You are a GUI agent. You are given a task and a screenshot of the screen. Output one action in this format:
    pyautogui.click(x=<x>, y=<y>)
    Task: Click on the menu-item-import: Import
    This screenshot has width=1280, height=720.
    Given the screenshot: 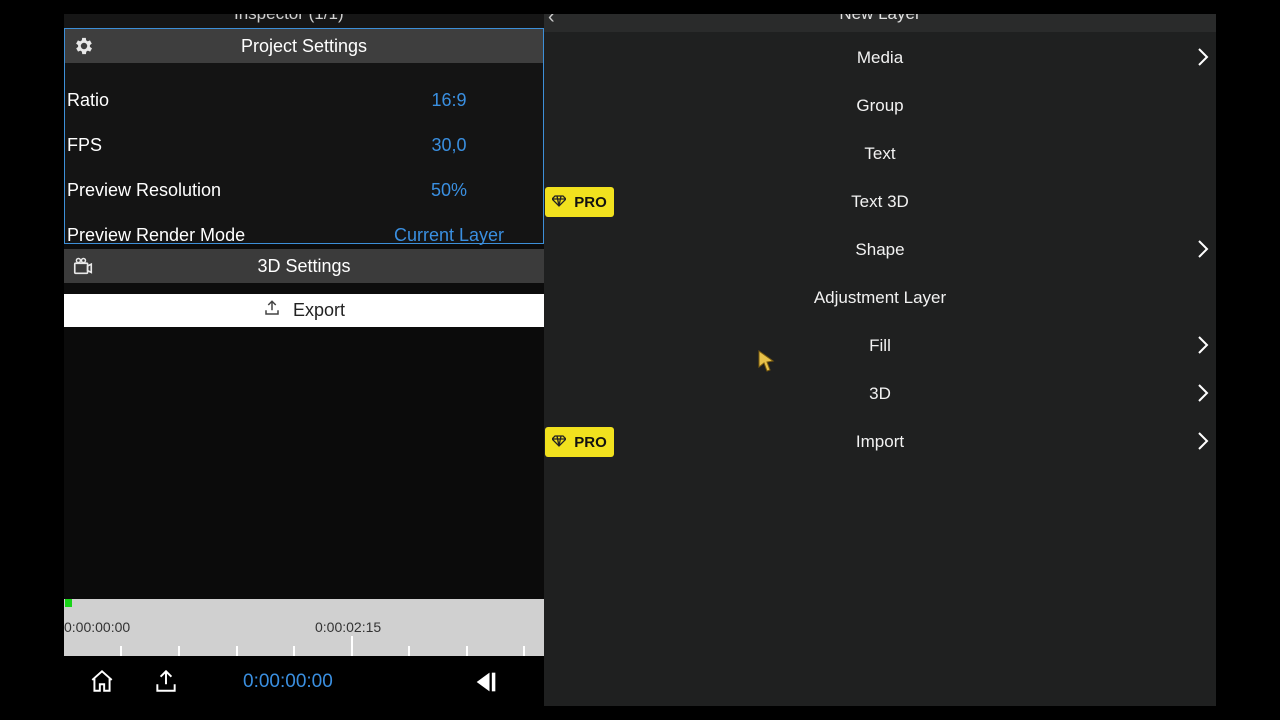 What is the action you would take?
    pyautogui.click(x=880, y=442)
    